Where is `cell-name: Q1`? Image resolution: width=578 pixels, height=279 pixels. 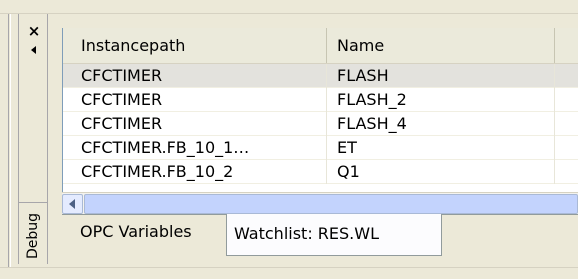 cell-name: Q1 is located at coordinates (441, 172).